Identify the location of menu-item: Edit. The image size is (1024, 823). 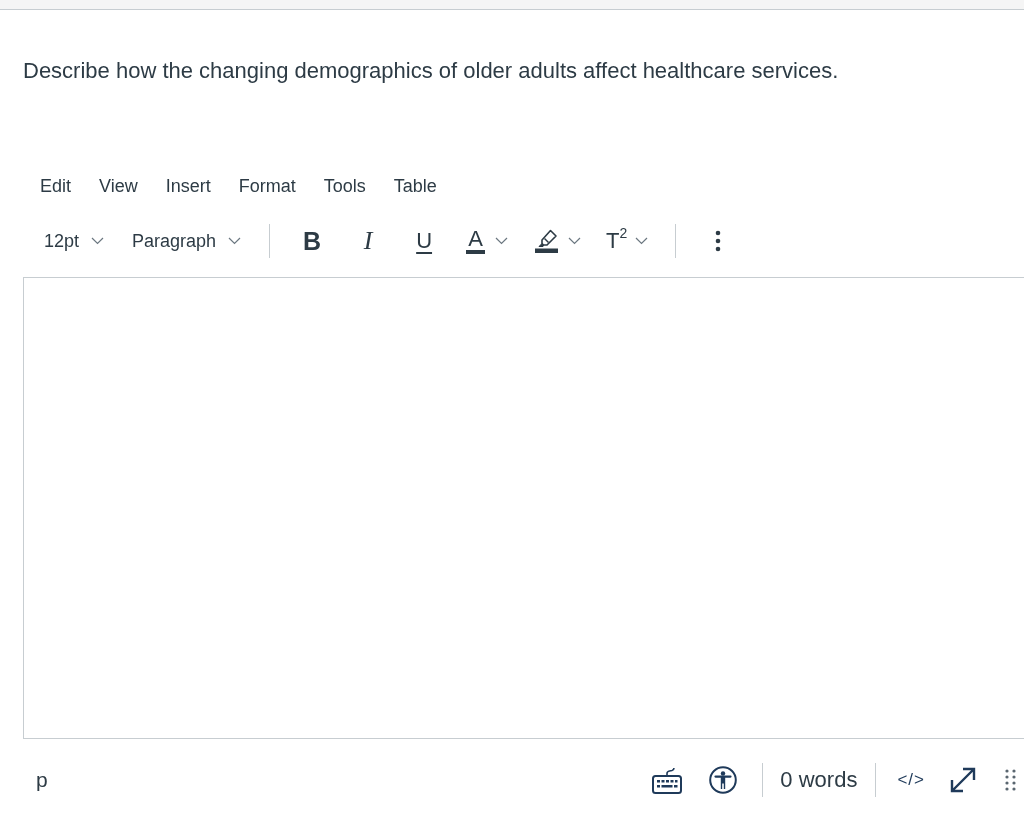
(56, 186).